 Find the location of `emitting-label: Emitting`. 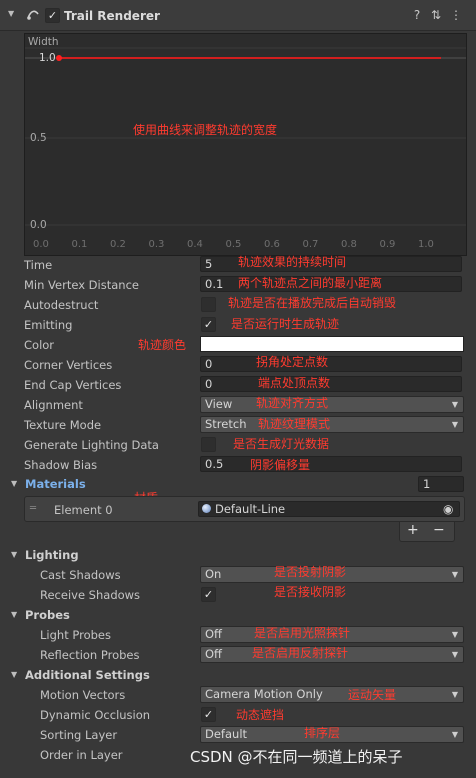

emitting-label: Emitting is located at coordinates (48, 325).